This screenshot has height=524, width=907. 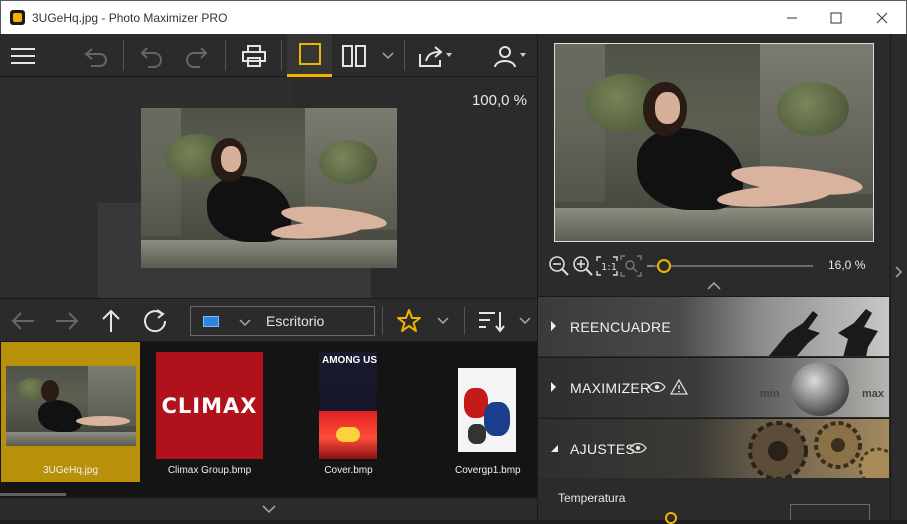 What do you see at coordinates (487, 410) in the screenshot?
I see `motogp-cover` at bounding box center [487, 410].